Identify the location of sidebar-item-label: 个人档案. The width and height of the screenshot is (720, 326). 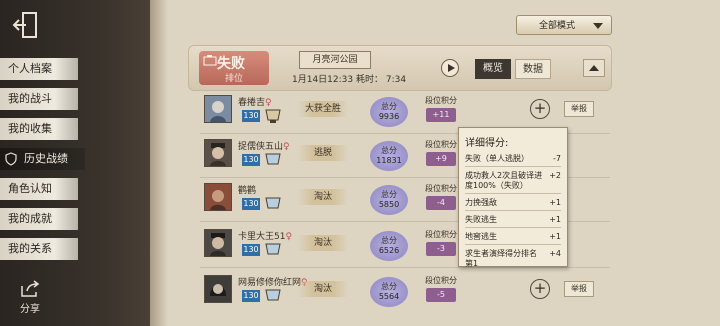
(30, 68).